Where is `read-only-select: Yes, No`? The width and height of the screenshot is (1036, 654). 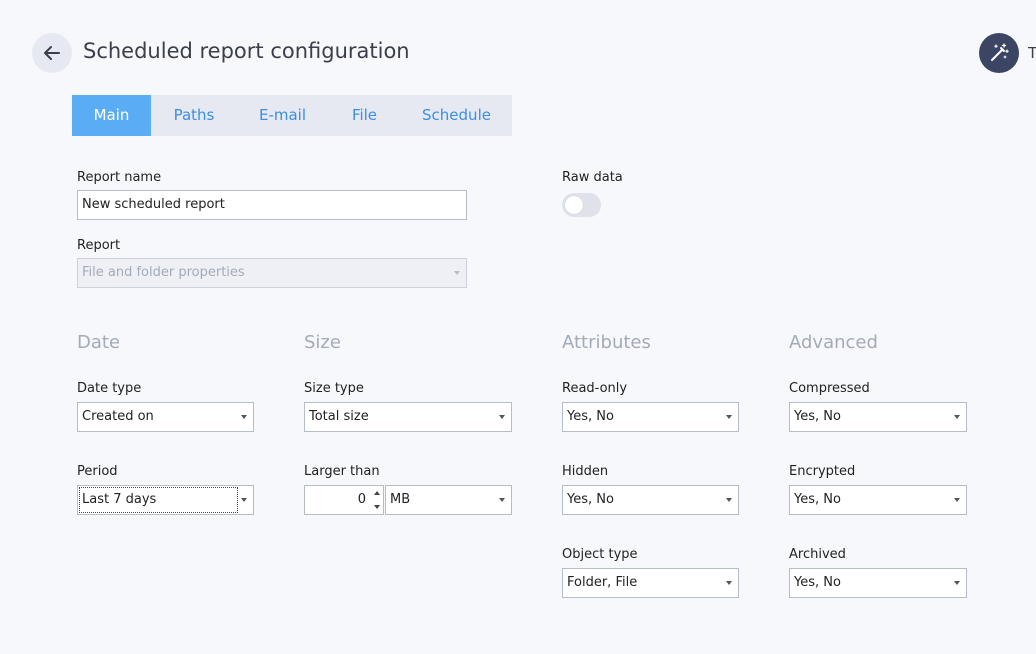 read-only-select: Yes, No is located at coordinates (650, 417).